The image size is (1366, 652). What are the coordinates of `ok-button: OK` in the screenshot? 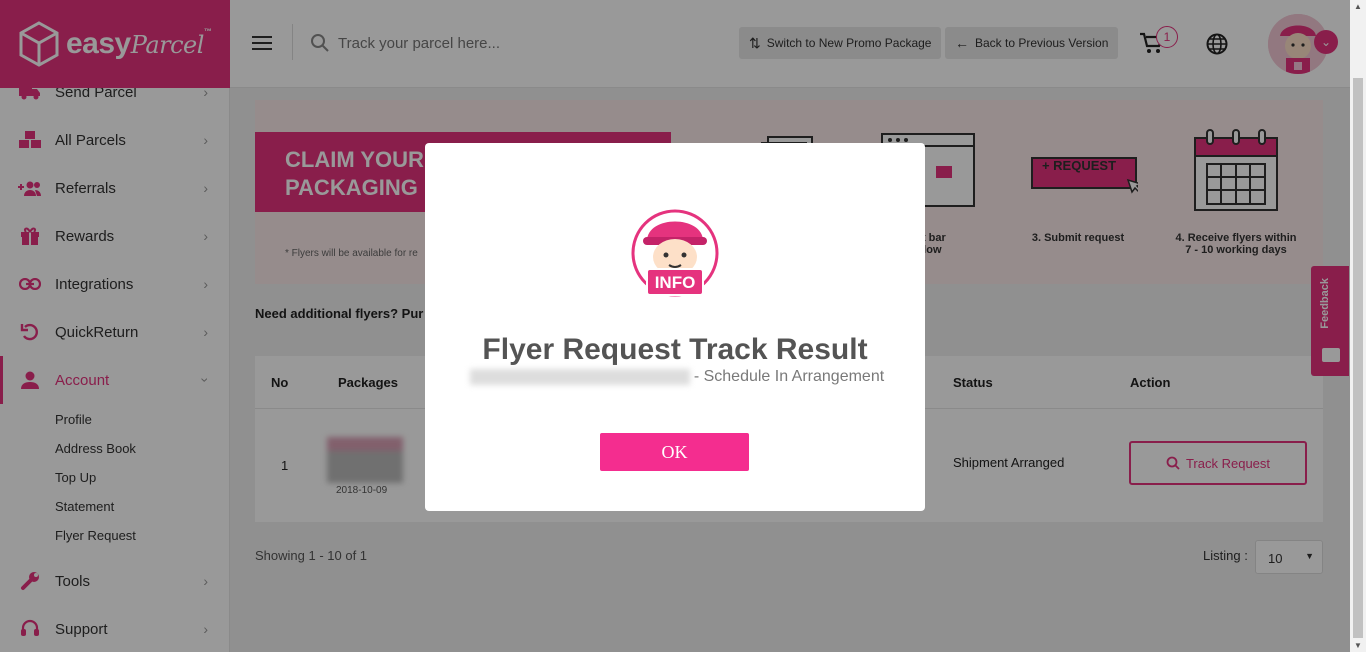 It's located at (674, 452).